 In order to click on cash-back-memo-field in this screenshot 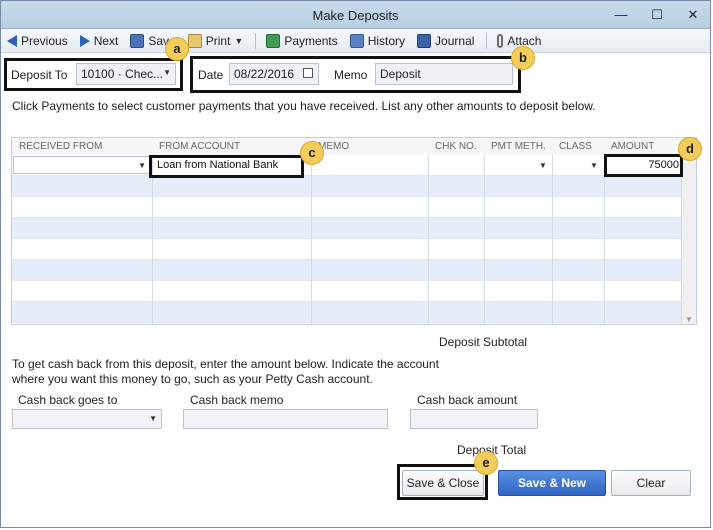, I will do `click(285, 419)`.